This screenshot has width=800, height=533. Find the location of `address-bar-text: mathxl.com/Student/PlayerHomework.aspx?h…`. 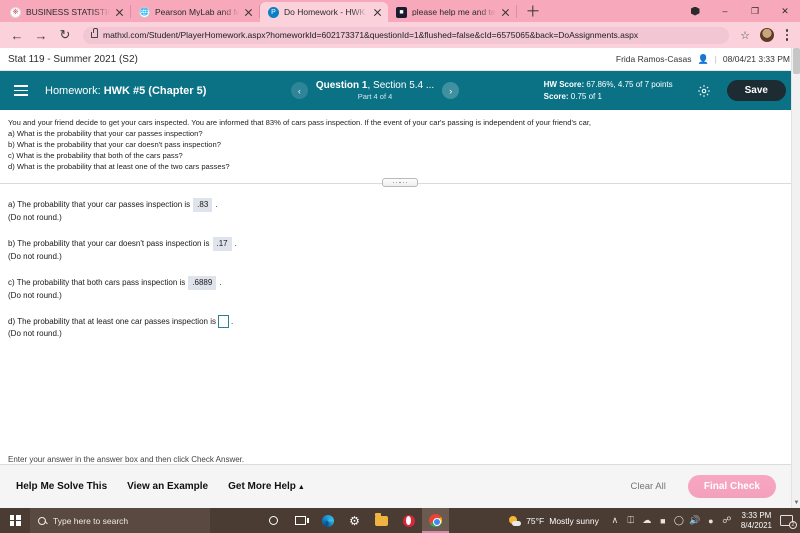

address-bar-text: mathxl.com/Student/PlayerHomework.aspx?h… is located at coordinates (371, 35).